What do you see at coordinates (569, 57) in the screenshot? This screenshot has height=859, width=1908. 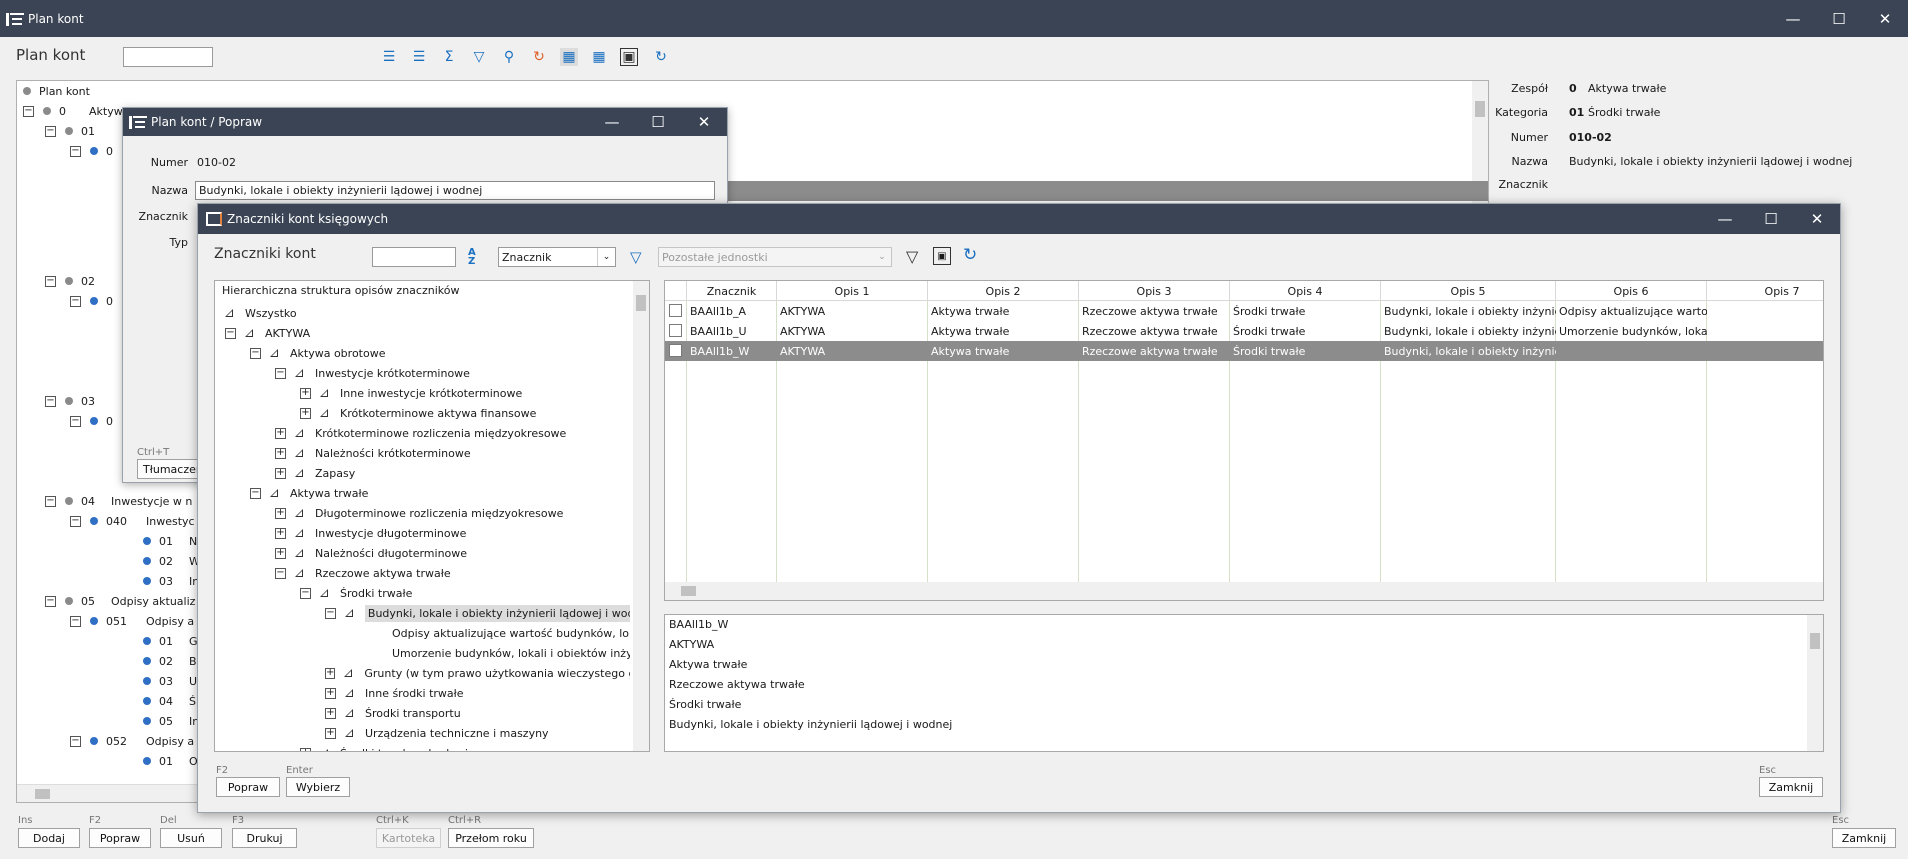 I see `tag-icon: ▦` at bounding box center [569, 57].